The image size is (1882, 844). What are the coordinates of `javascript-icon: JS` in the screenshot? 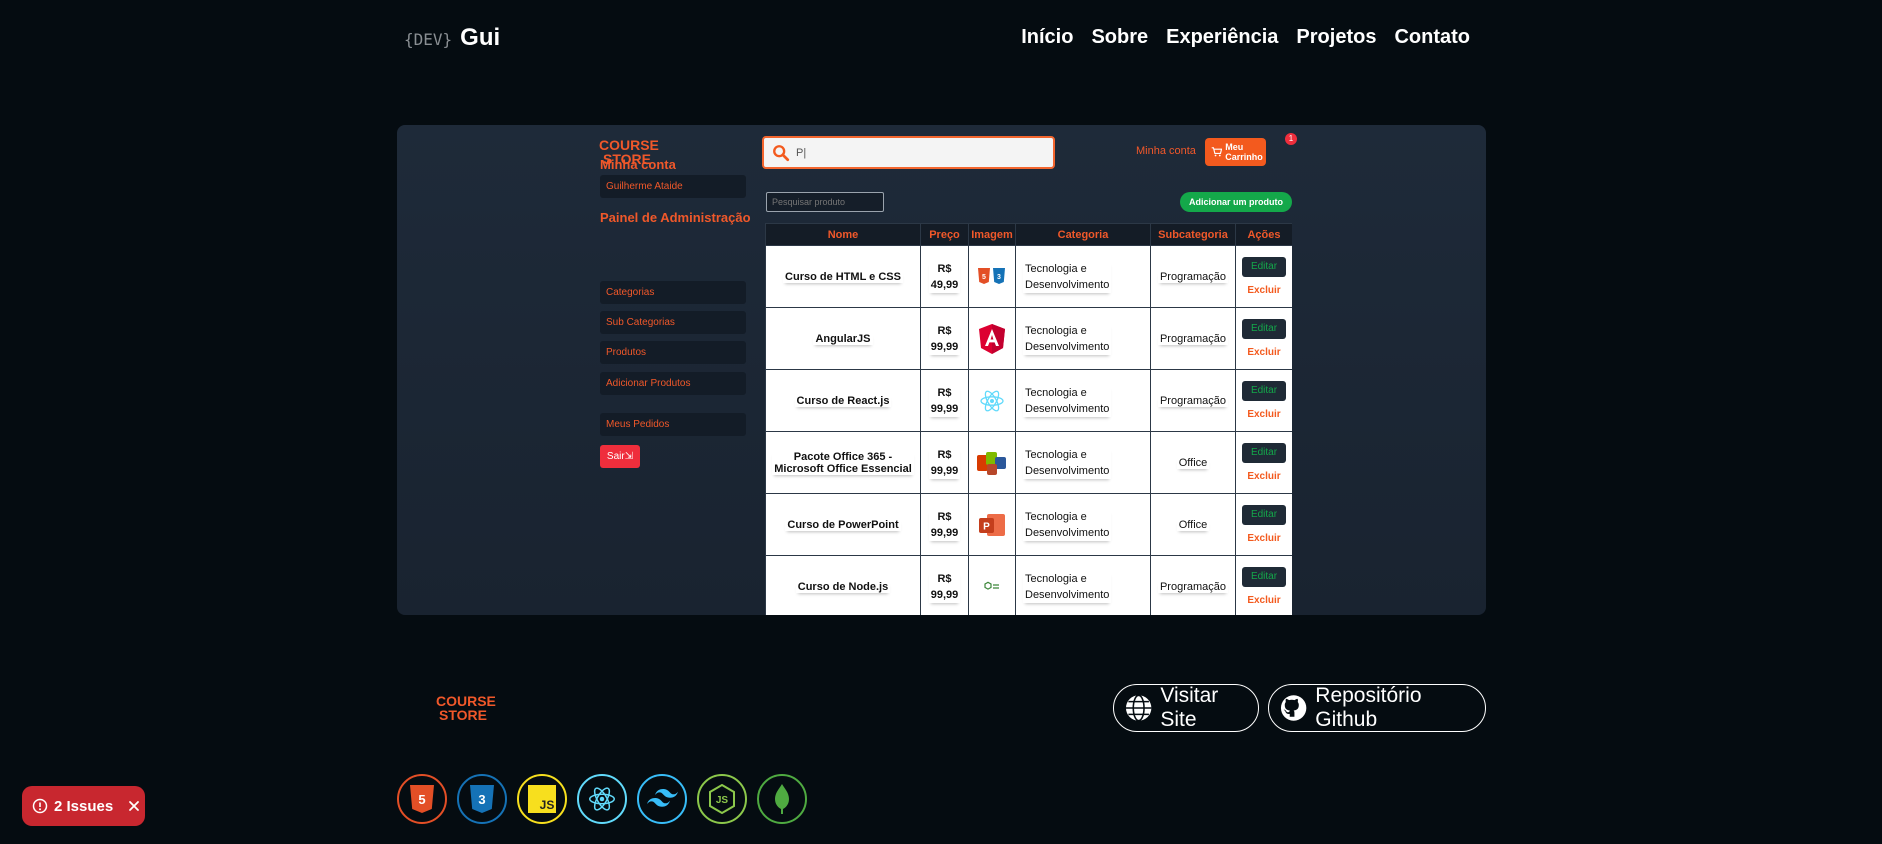 It's located at (542, 799).